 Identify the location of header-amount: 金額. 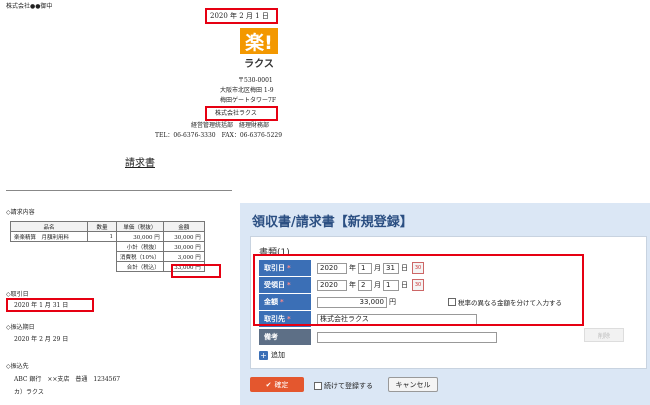
(183, 226).